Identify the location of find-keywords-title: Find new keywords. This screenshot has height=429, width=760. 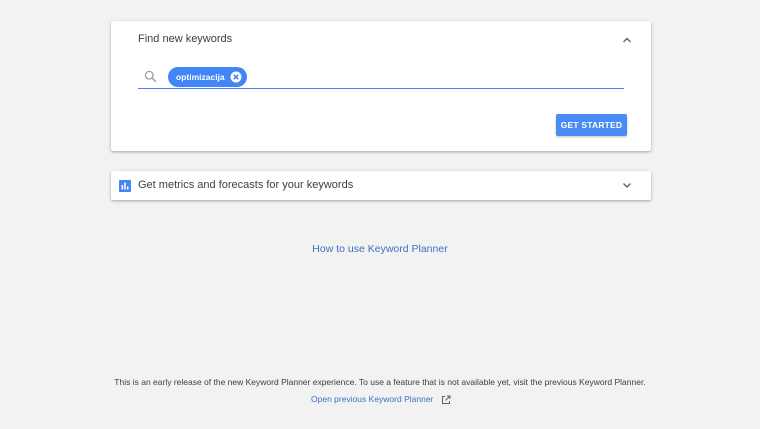
(185, 39).